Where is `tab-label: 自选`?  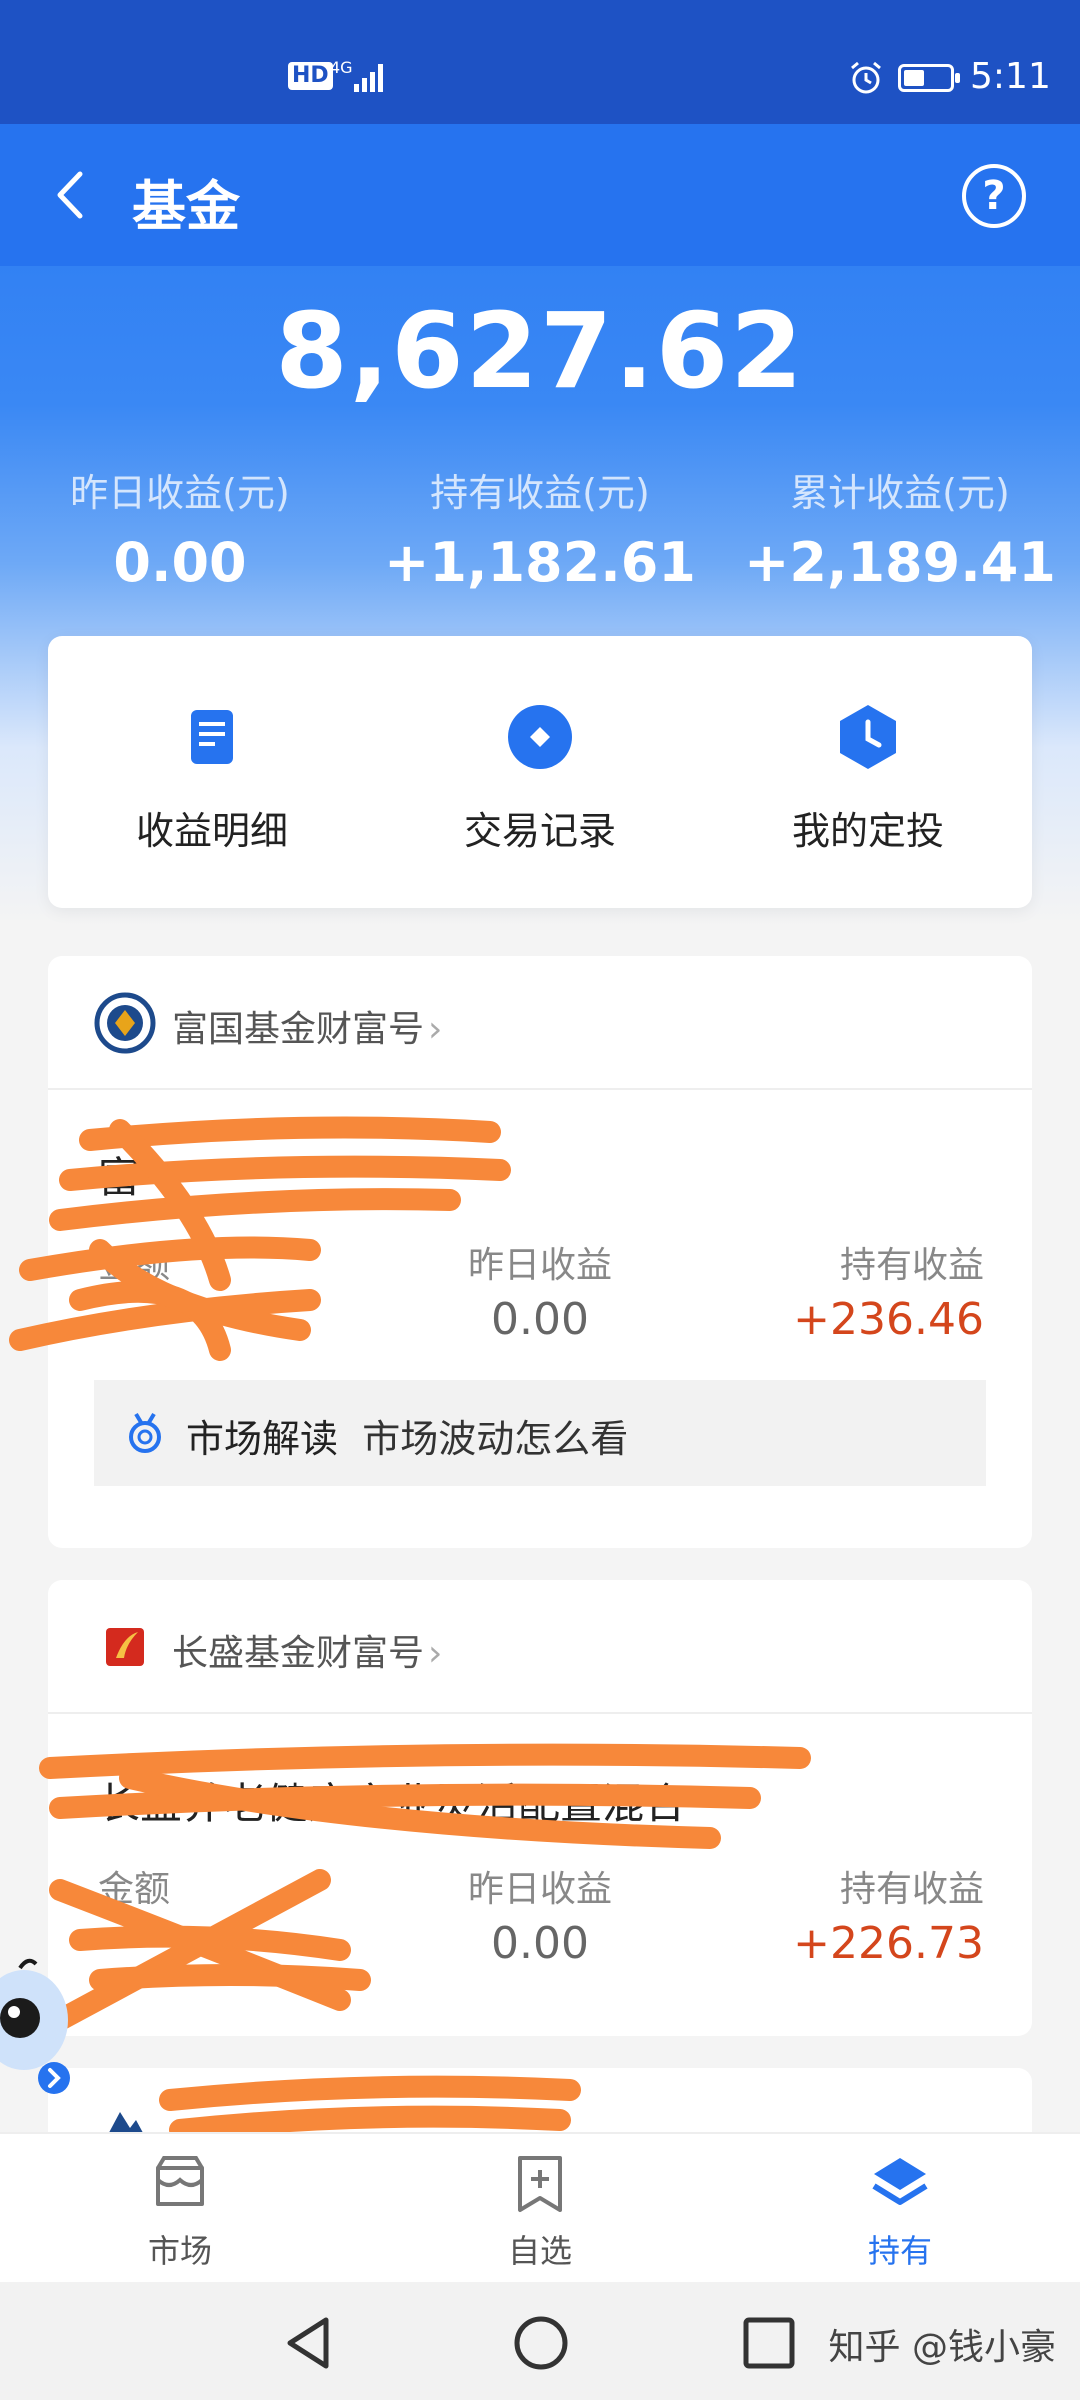 tab-label: 自选 is located at coordinates (539, 2251).